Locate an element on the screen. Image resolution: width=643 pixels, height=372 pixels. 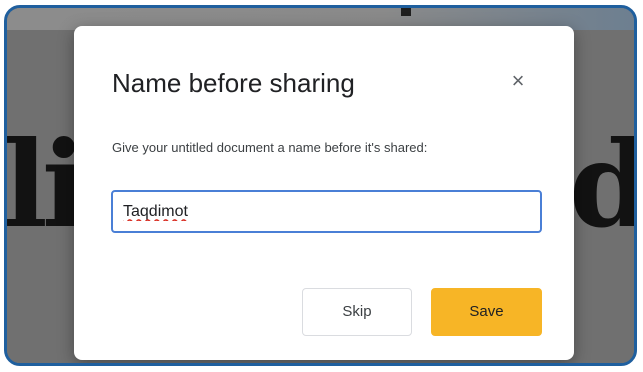
background-document-text-left: li is located at coordinates (45, 184).